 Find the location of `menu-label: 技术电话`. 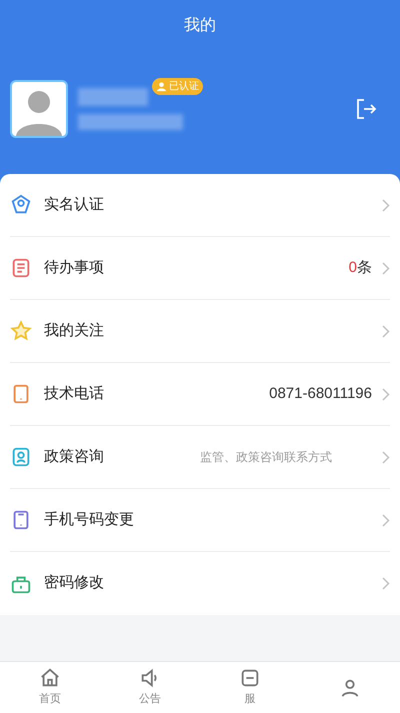

menu-label: 技术电话 is located at coordinates (74, 394).